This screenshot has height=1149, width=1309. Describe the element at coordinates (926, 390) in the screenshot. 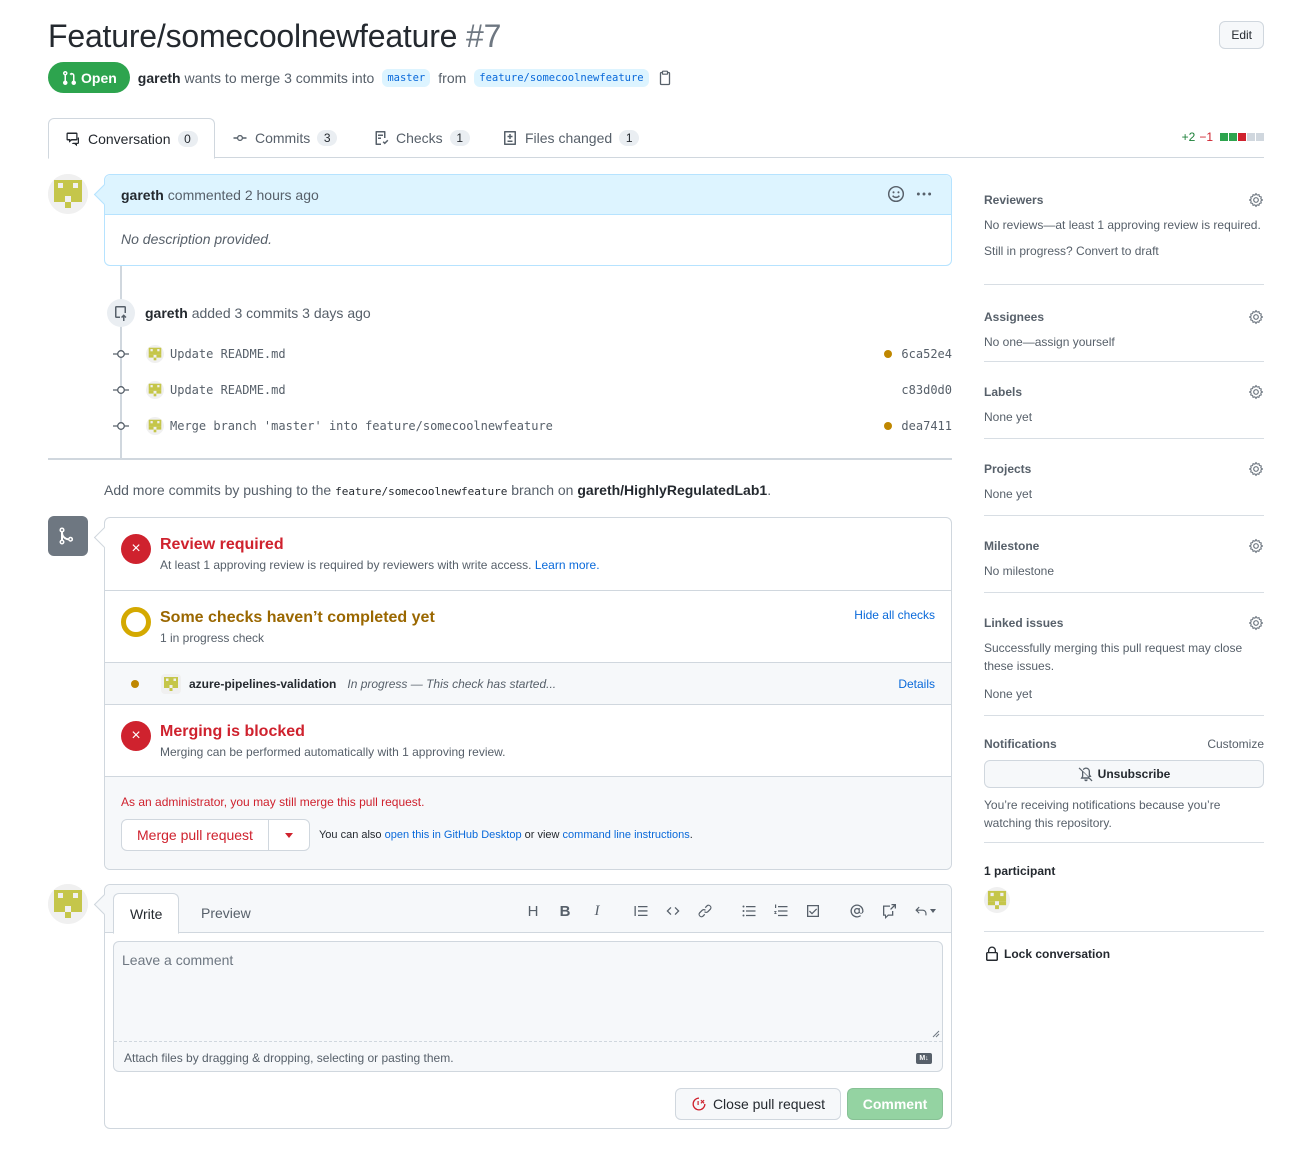

I see `commit-sha: c83d0d0` at that location.